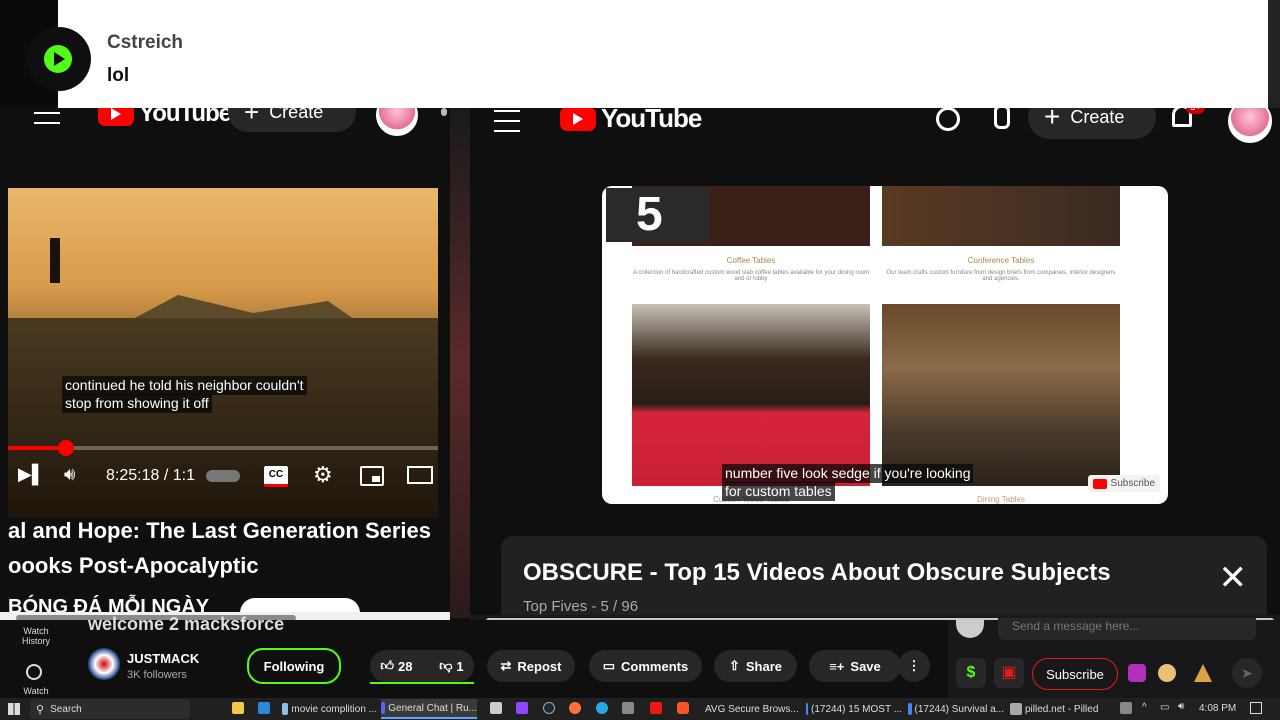  What do you see at coordinates (855, 666) in the screenshot?
I see `save-button: ≡+ Save` at bounding box center [855, 666].